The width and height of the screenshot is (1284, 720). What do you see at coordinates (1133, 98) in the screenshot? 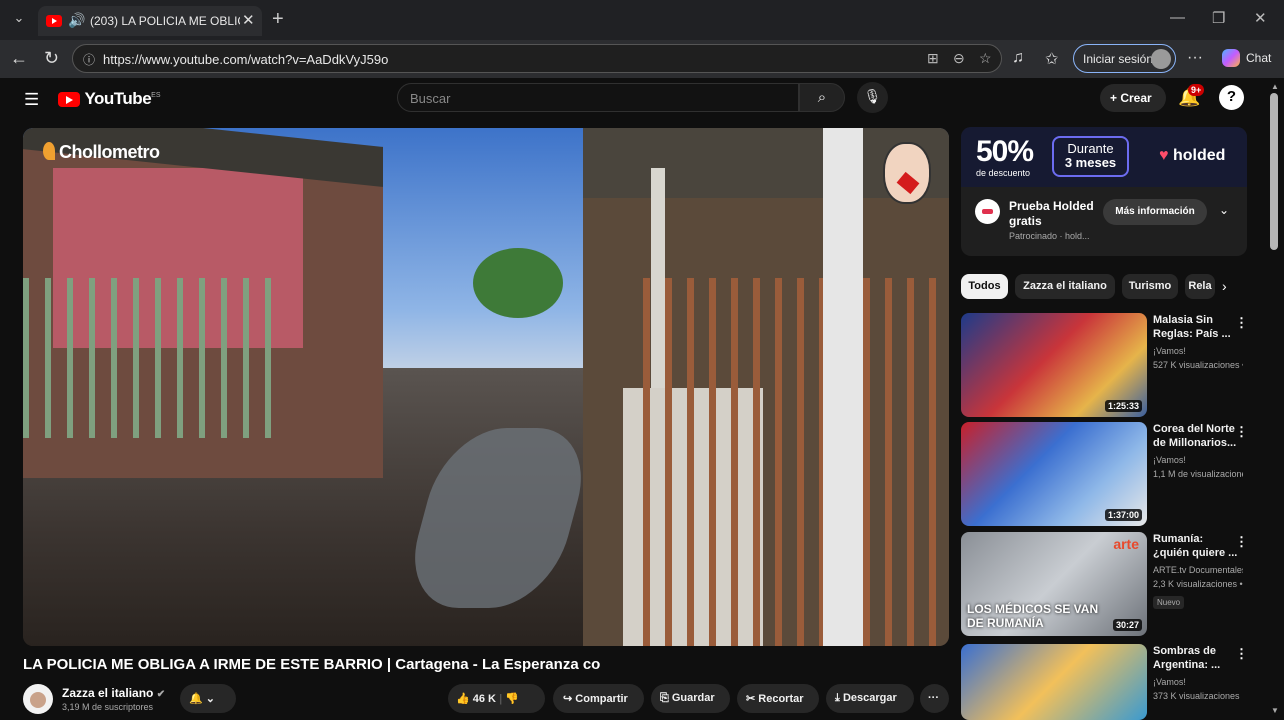
I see `create-button: + Crear` at bounding box center [1133, 98].